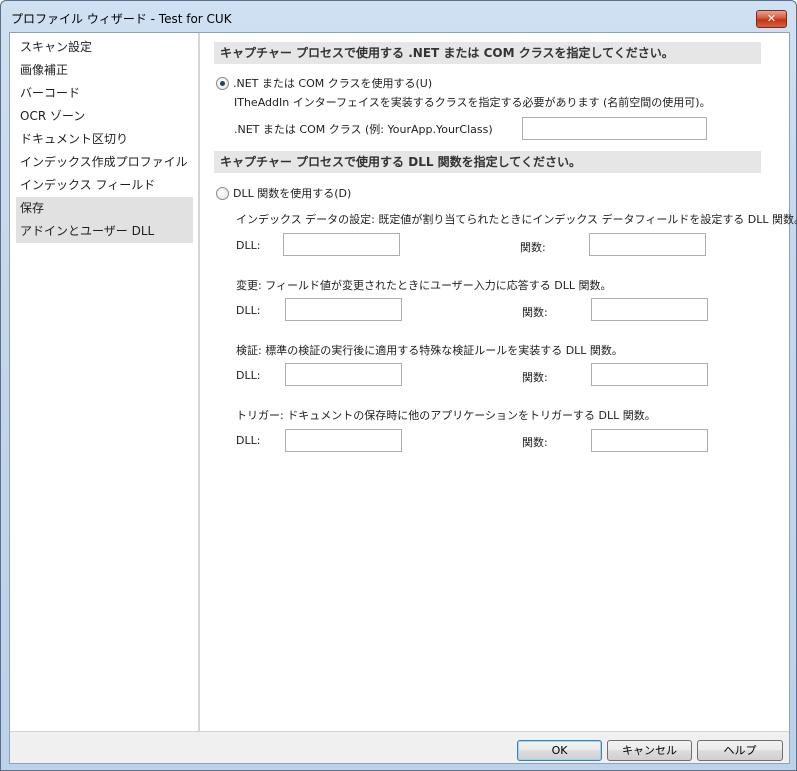 The height and width of the screenshot is (771, 797). I want to click on use-net-com-radio-label: .NET または COM クラスを使用する(U), so click(333, 83).